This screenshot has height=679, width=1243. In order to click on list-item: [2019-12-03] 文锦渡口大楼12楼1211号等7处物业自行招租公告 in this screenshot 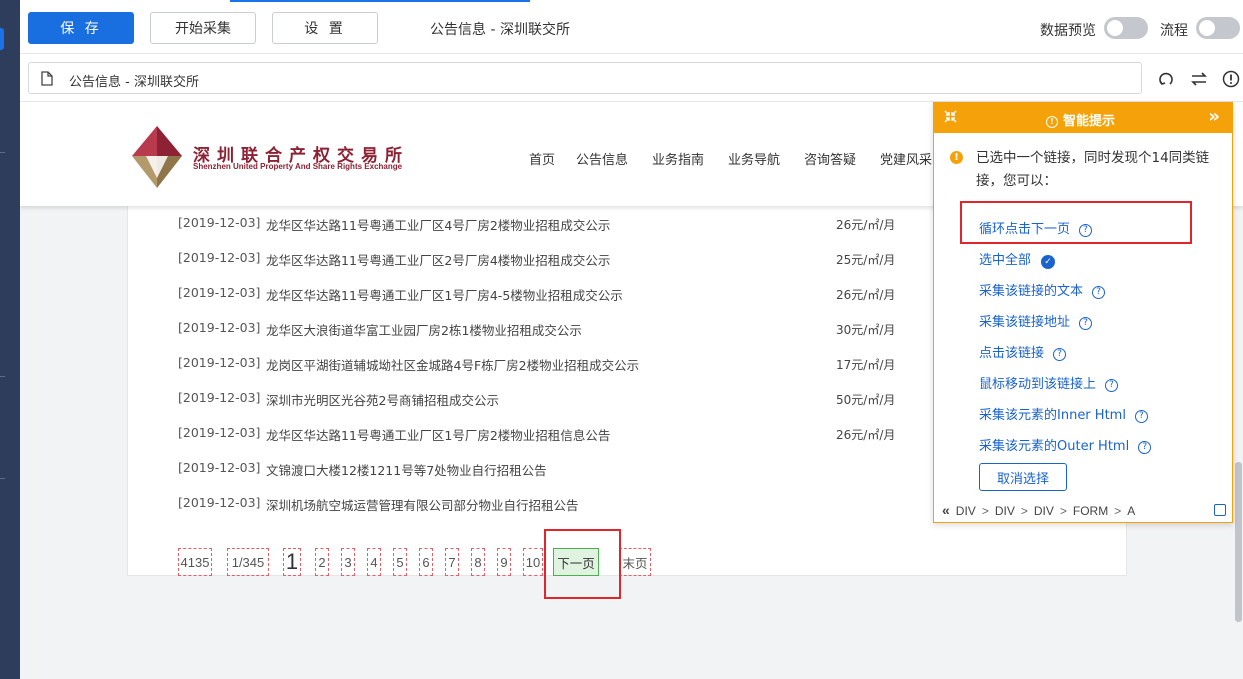, I will do `click(362, 470)`.